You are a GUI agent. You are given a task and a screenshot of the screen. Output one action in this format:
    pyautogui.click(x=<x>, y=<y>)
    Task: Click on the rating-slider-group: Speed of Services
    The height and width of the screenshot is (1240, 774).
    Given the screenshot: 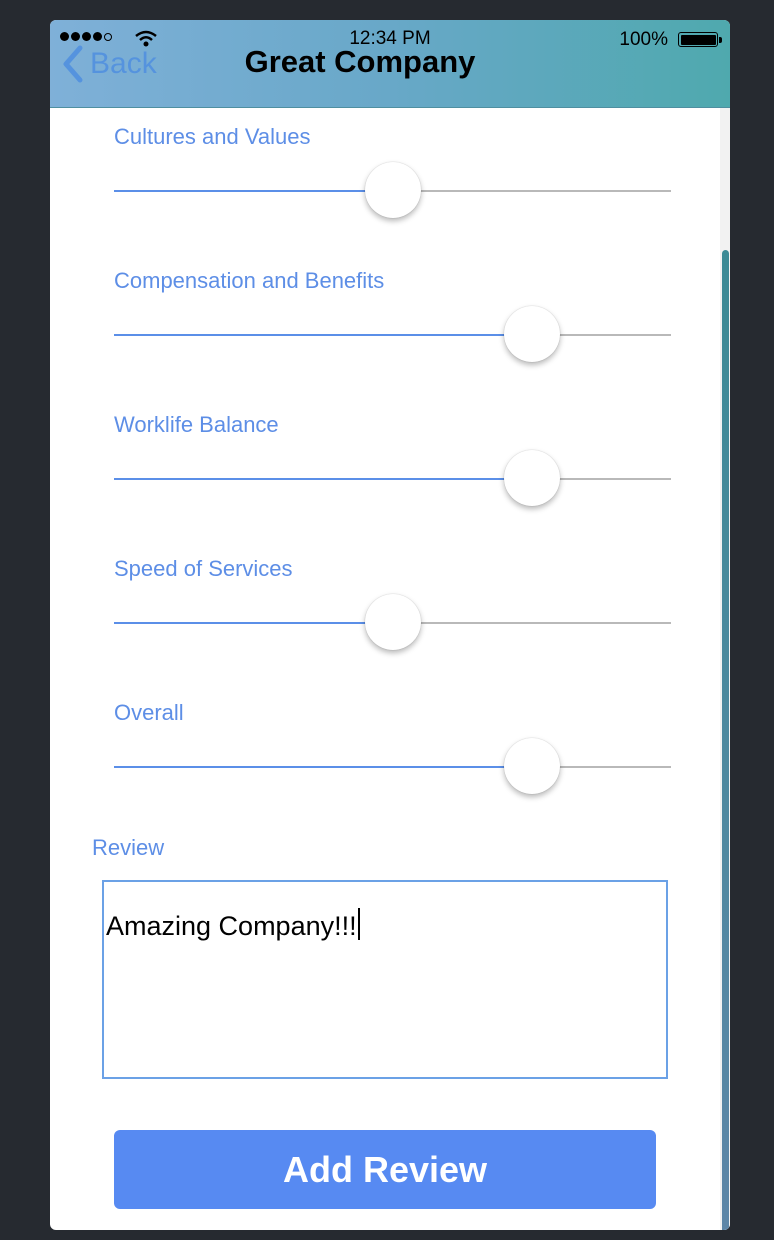 What is the action you would take?
    pyautogui.click(x=394, y=603)
    